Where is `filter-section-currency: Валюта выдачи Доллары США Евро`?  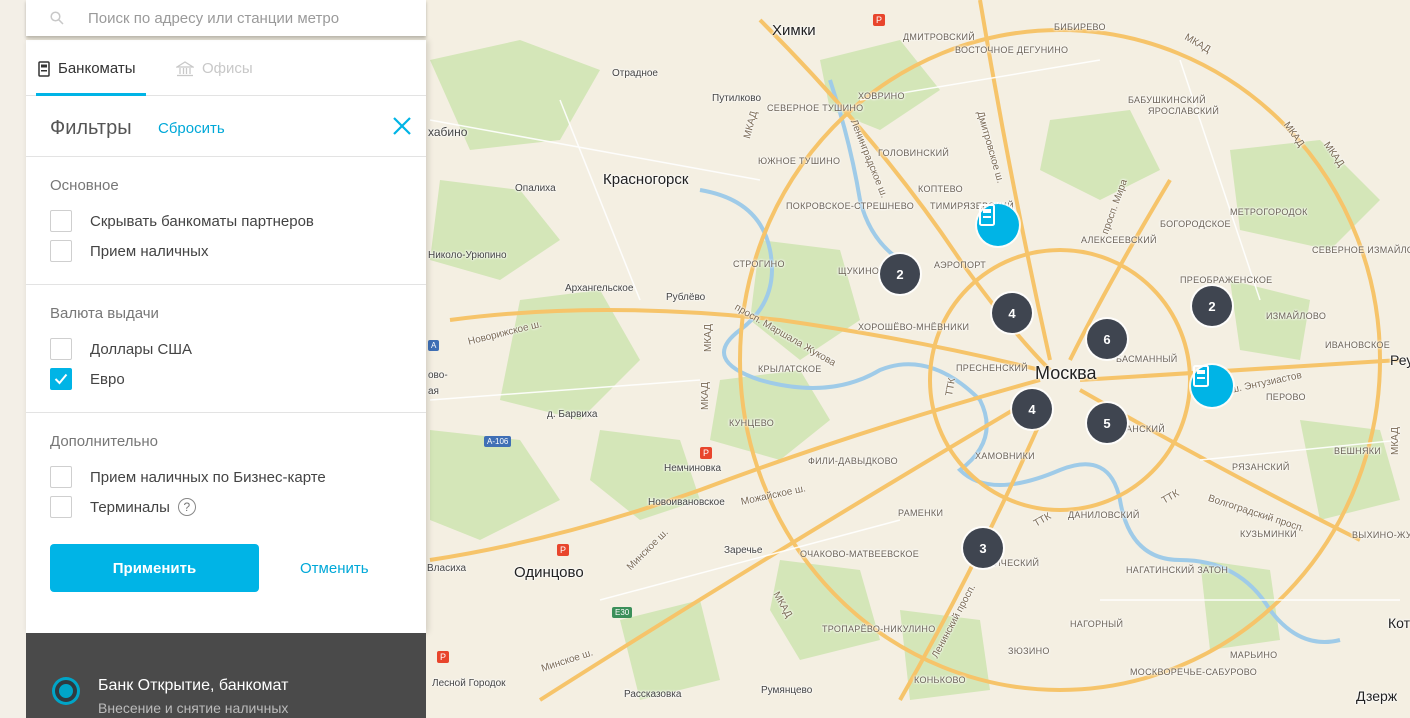 filter-section-currency: Валюта выдачи Доллары США Евро is located at coordinates (226, 349).